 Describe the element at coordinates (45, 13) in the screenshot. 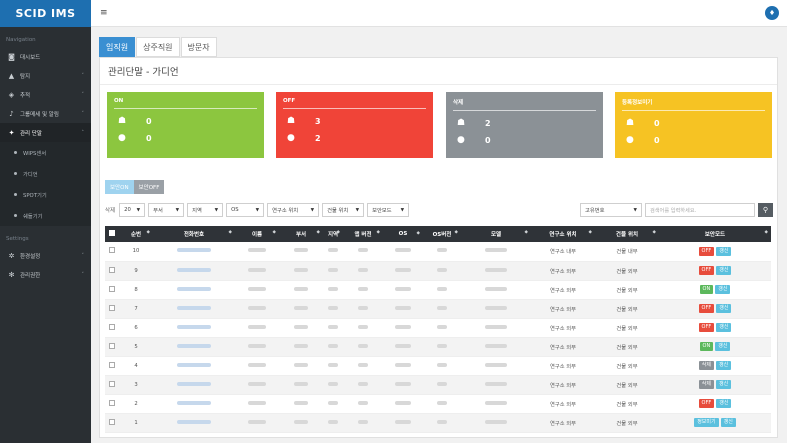

I see `brand-logo: SCID IMS` at that location.